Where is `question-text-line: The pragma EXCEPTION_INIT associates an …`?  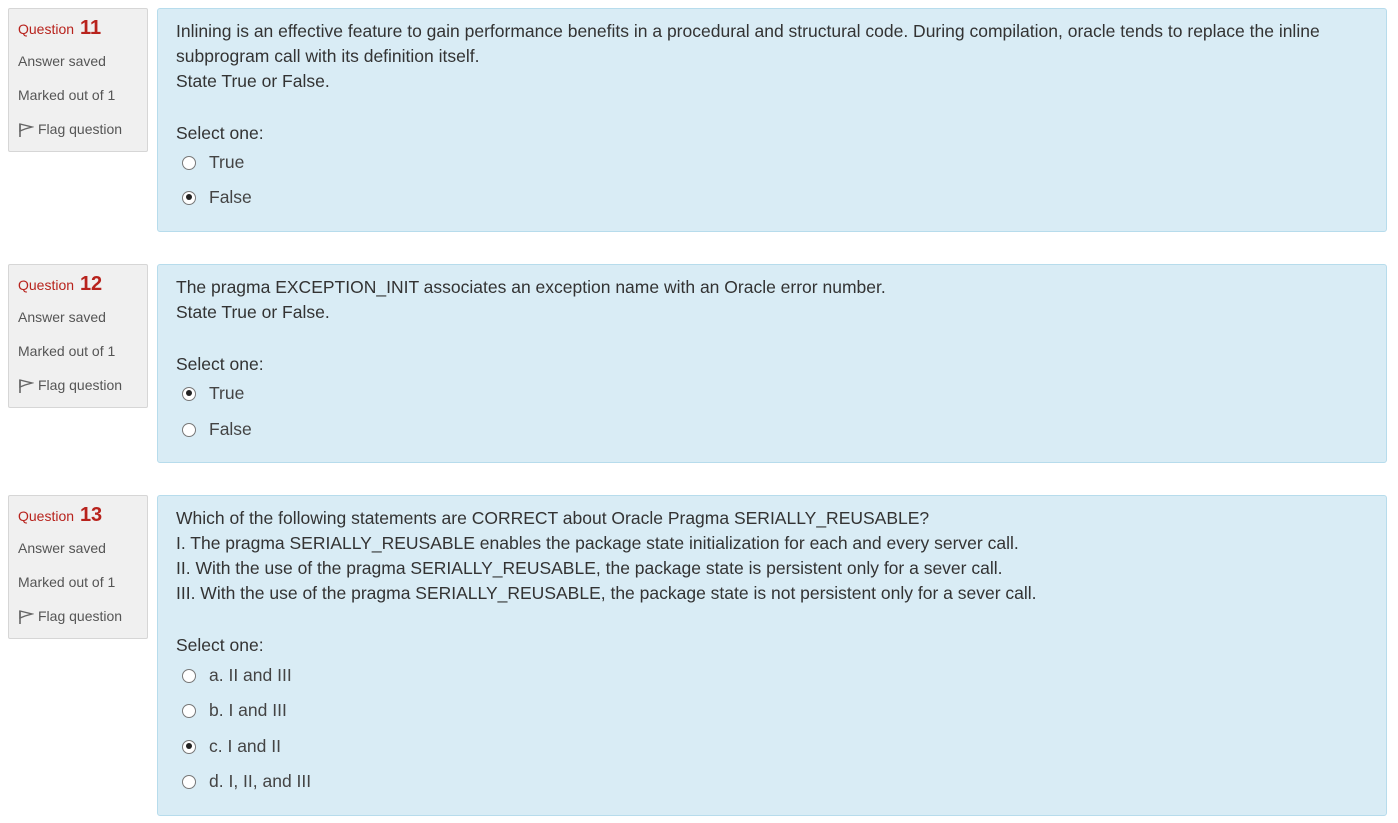
question-text-line: The pragma EXCEPTION_INIT associates an … is located at coordinates (531, 287).